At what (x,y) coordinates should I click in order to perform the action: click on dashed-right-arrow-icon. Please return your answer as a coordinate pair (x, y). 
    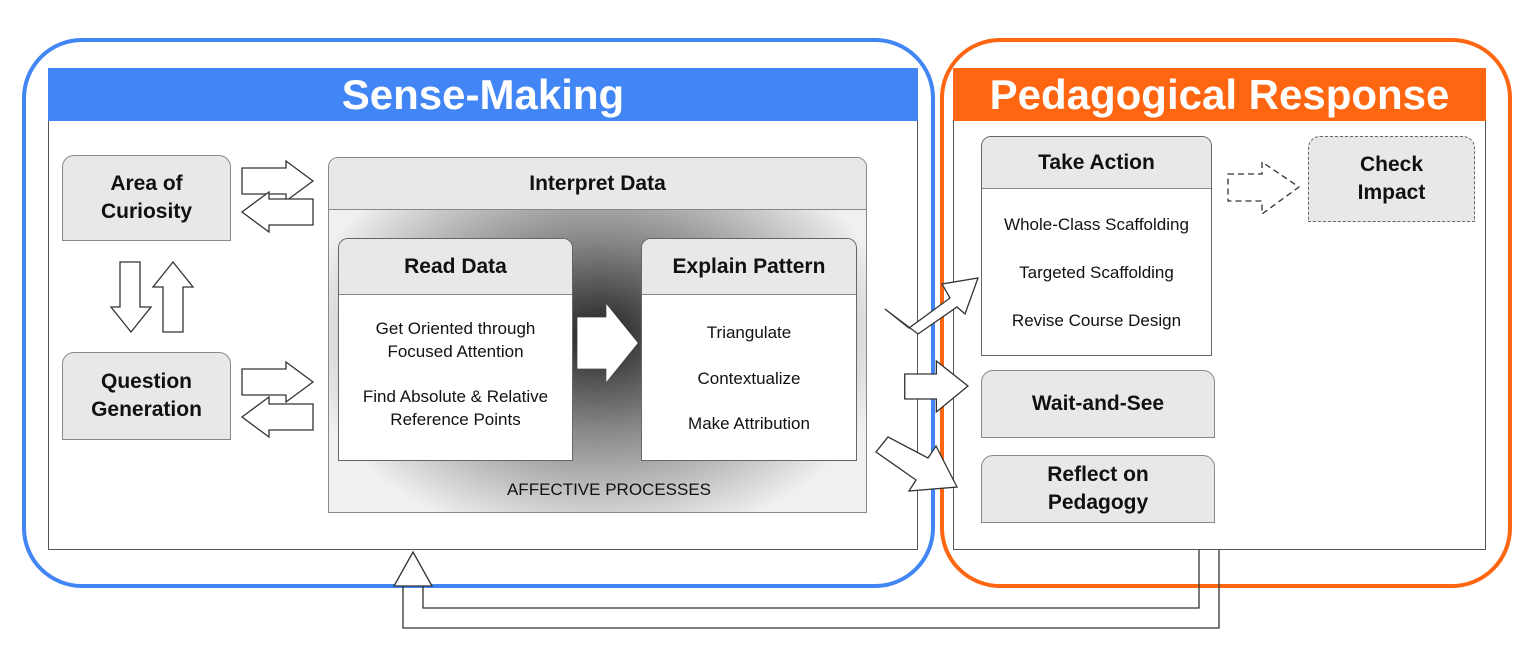
    Looking at the image, I should click on (1264, 188).